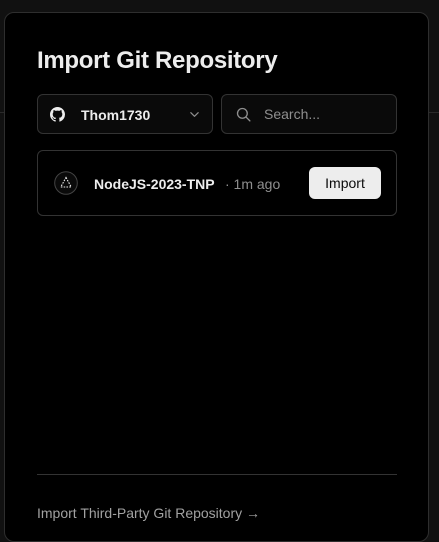 The width and height of the screenshot is (439, 542). I want to click on search-input, so click(326, 114).